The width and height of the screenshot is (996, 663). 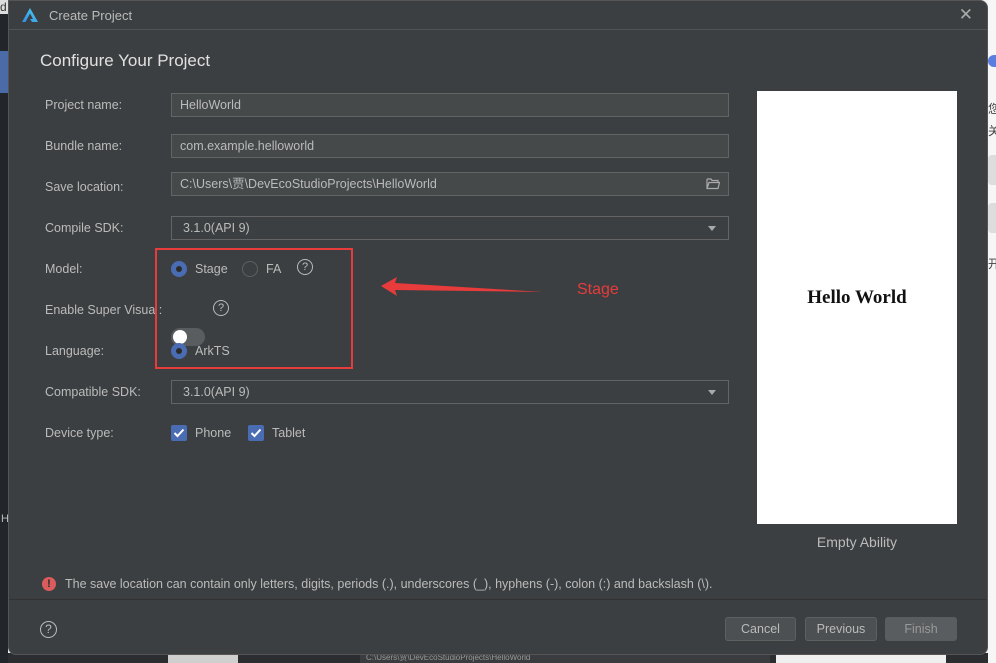 I want to click on background-app-left-edge: d H, so click(x=4, y=331).